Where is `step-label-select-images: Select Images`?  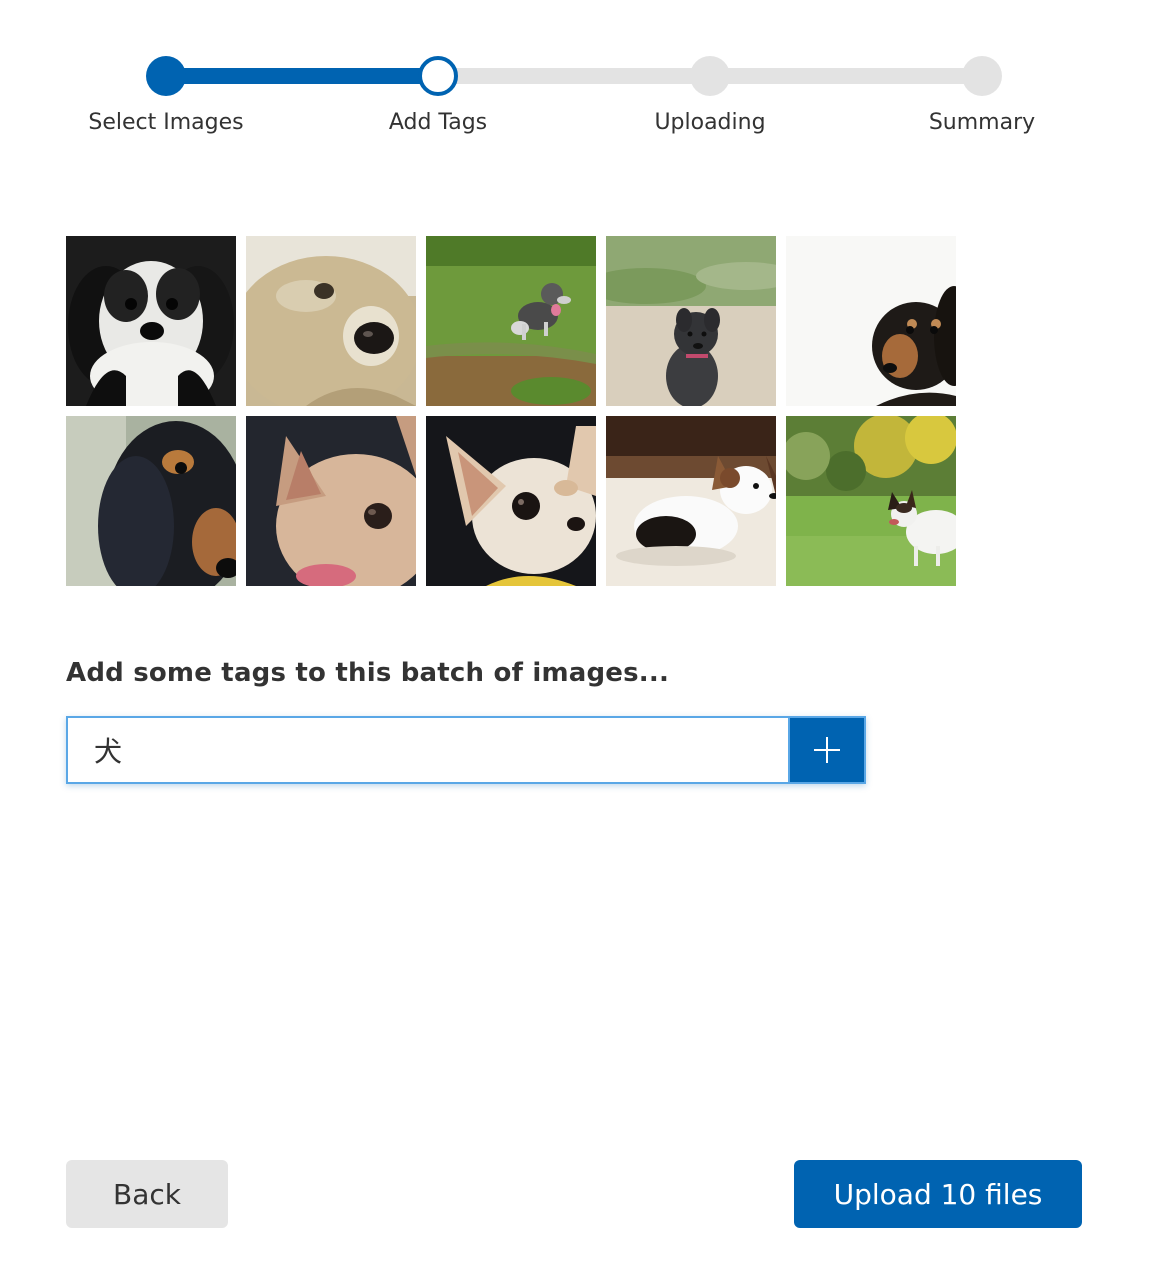 step-label-select-images: Select Images is located at coordinates (166, 122).